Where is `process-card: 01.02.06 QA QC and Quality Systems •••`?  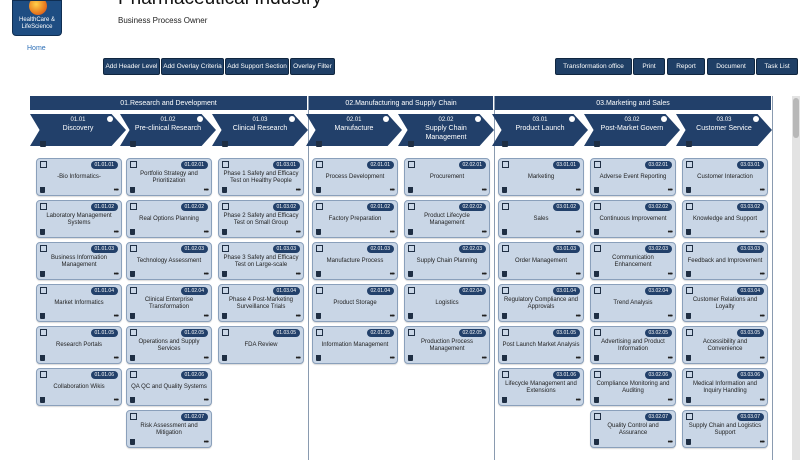 process-card: 01.02.06 QA QC and Quality Systems ••• is located at coordinates (169, 387).